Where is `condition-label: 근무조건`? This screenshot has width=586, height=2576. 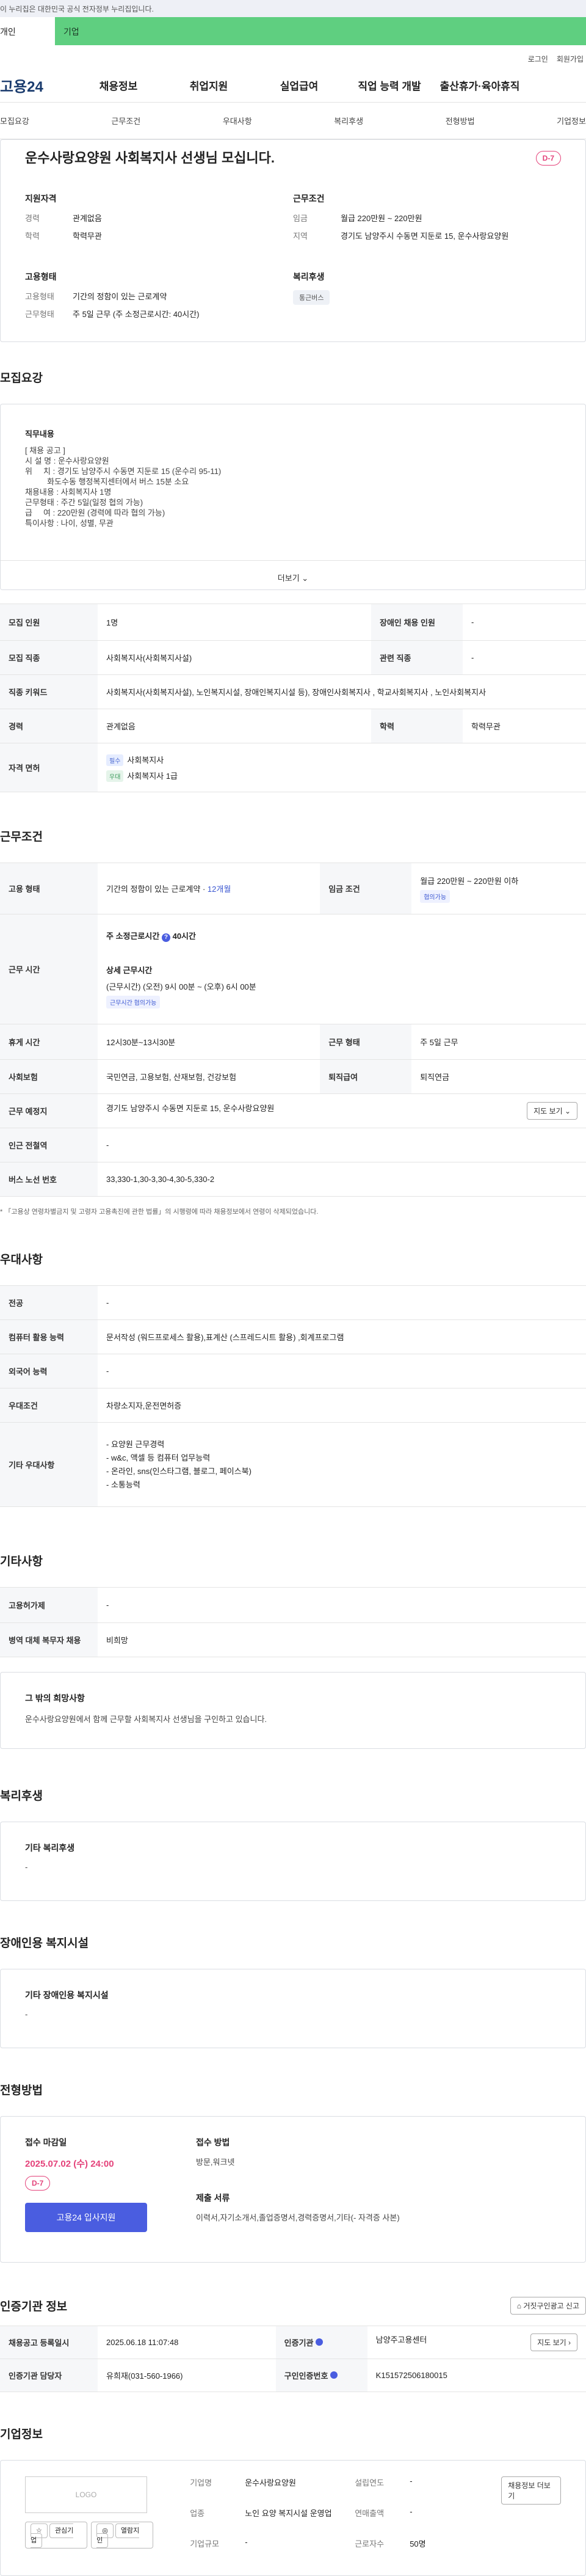
condition-label: 근무조건 is located at coordinates (309, 198).